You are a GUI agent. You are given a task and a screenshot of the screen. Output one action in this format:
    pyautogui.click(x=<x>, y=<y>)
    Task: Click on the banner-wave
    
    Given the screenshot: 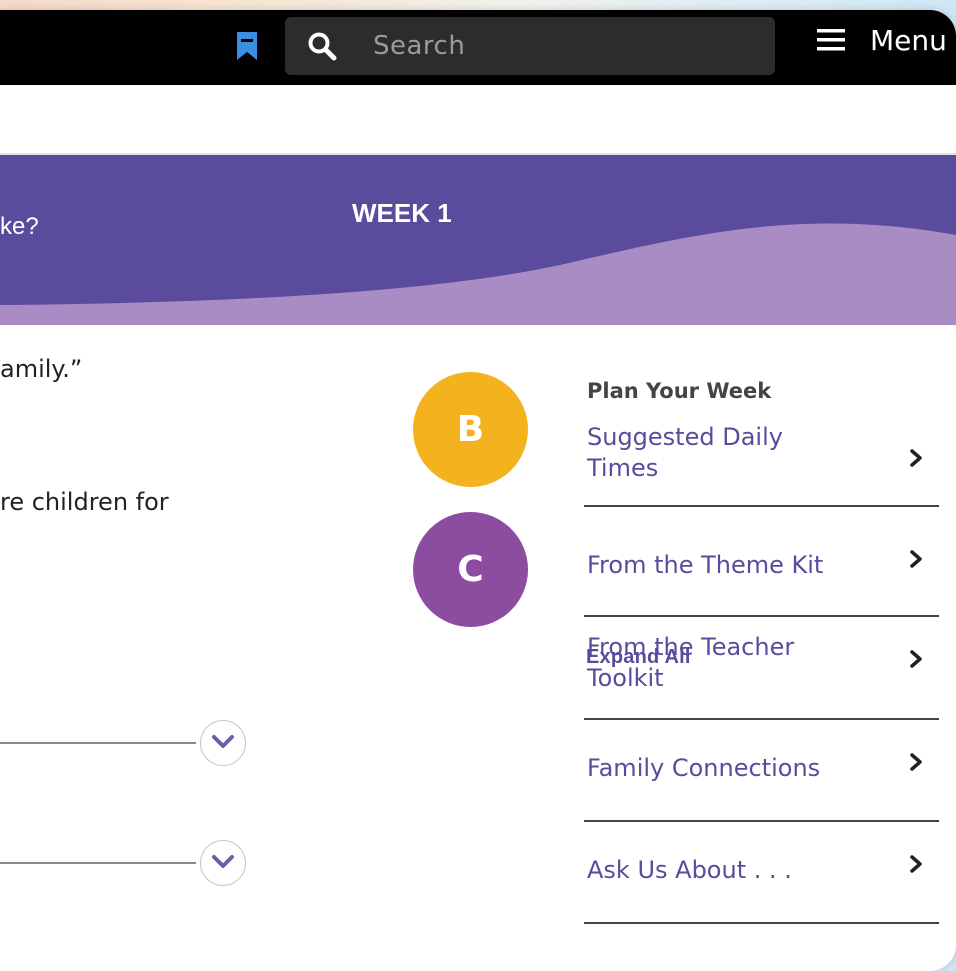 What is the action you would take?
    pyautogui.click(x=478, y=274)
    